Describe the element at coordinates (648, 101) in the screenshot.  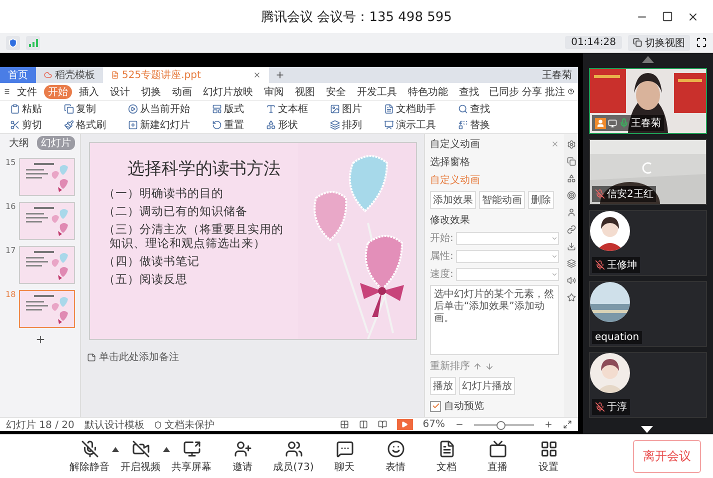
I see `participant-tile: 王春菊` at that location.